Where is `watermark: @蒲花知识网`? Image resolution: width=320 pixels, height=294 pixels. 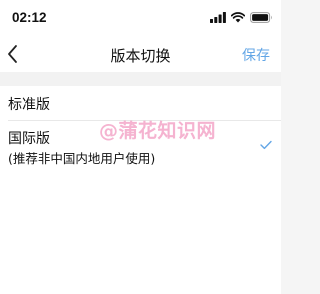
watermark: @蒲花知识网 is located at coordinates (158, 131).